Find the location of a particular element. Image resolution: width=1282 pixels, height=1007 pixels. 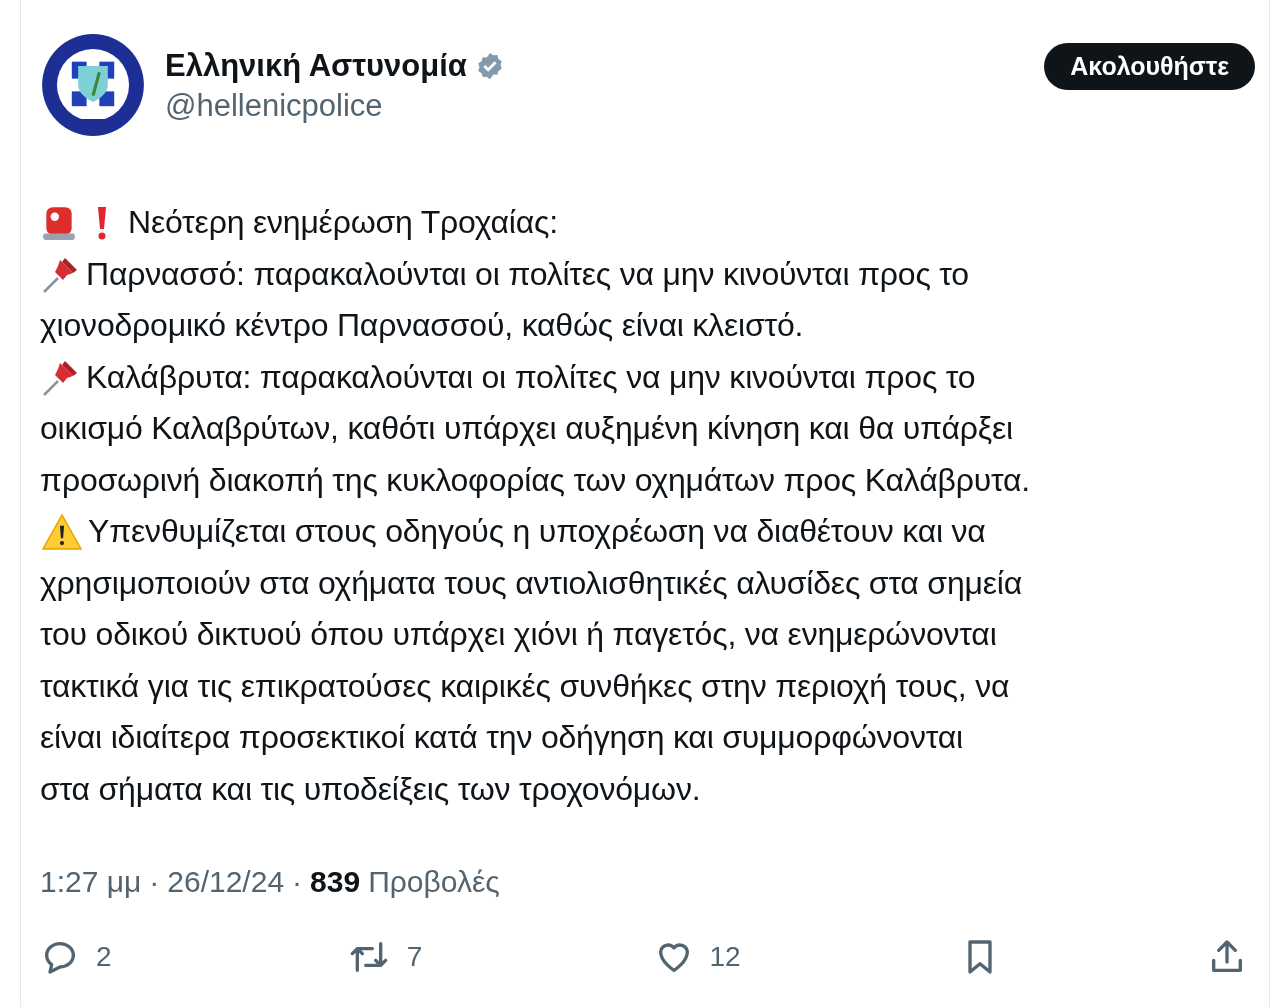

post-text-line: προσωρινή διακοπή της κυκλοφορίας των οχημάτων προς Καλάβρυτα. is located at coordinates (535, 480).